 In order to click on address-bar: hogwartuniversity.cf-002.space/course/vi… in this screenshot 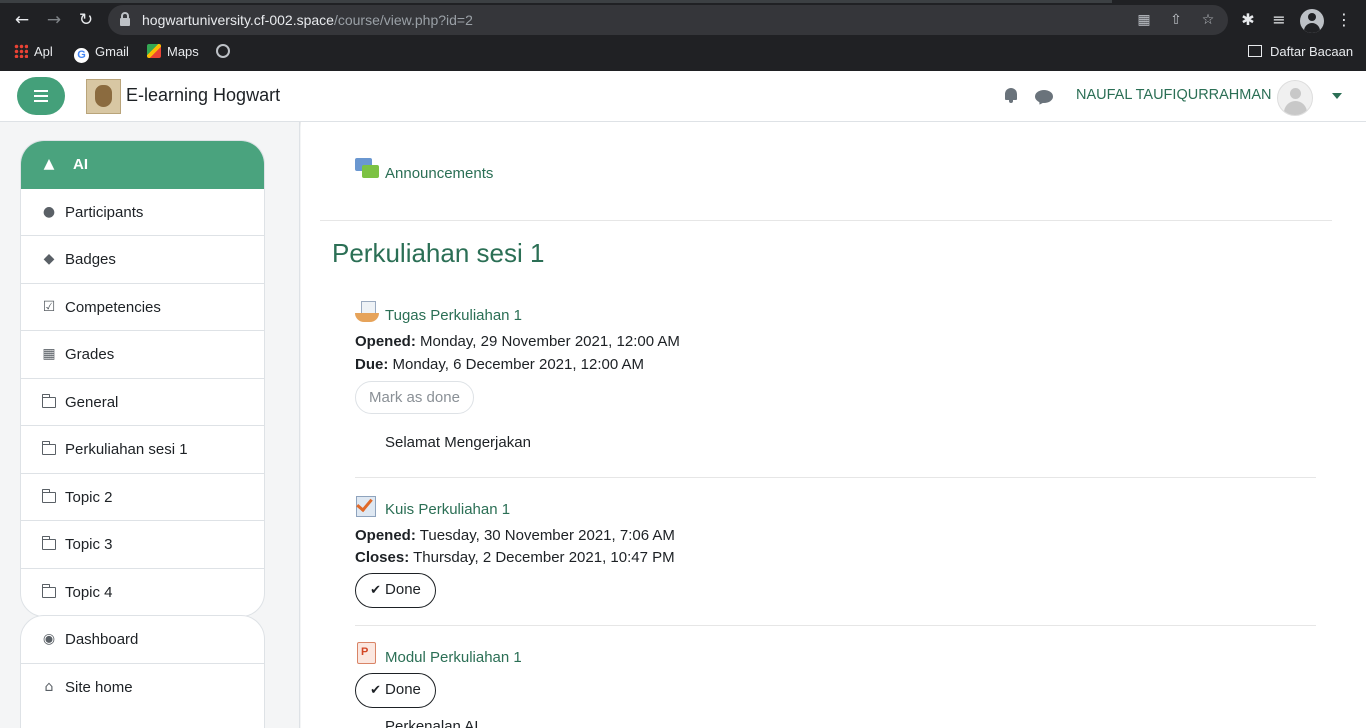, I will do `click(668, 20)`.